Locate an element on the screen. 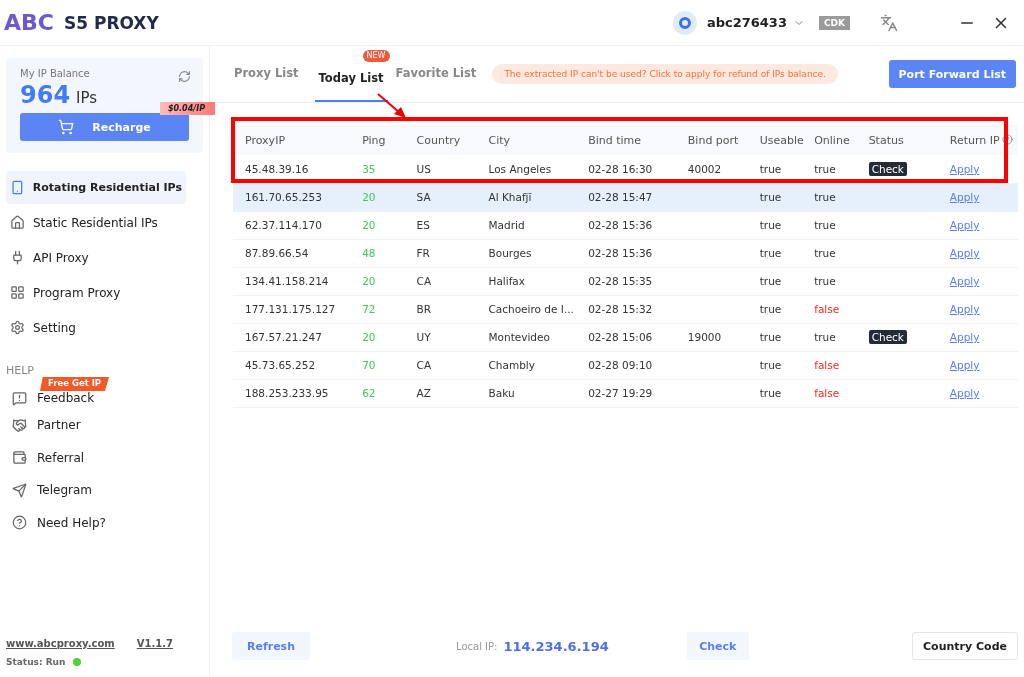 Image resolution: width=1024 pixels, height=677 pixels. country-code-button: Country Code is located at coordinates (965, 646).